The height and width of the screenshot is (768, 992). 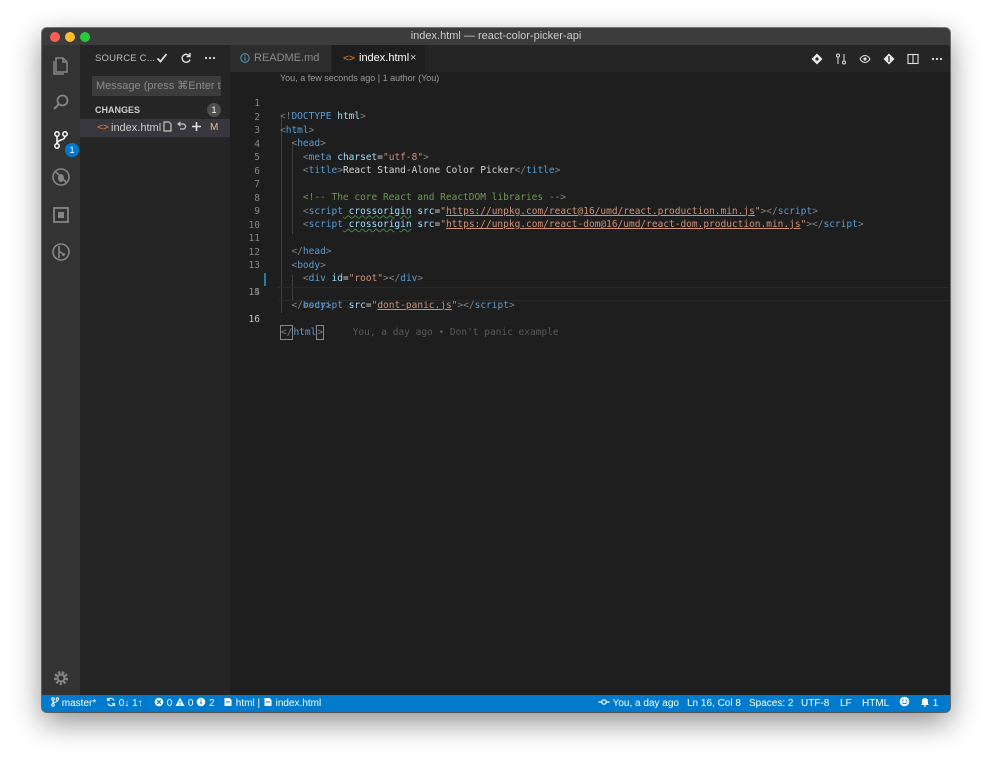 What do you see at coordinates (196, 128) in the screenshot?
I see `stage-changes-icon` at bounding box center [196, 128].